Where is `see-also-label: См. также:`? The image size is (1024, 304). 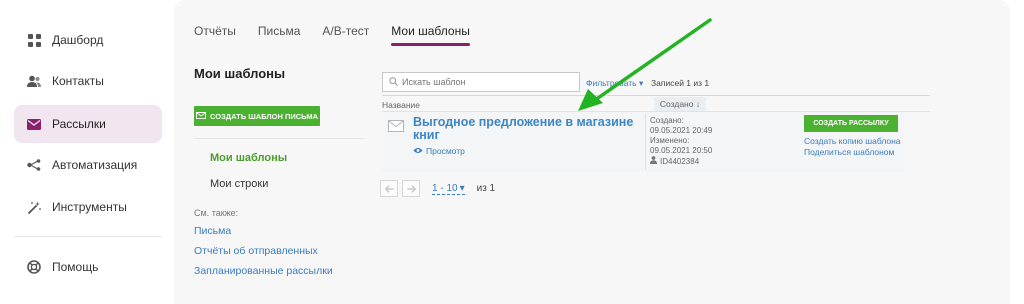
see-also-label: См. также: is located at coordinates (216, 213).